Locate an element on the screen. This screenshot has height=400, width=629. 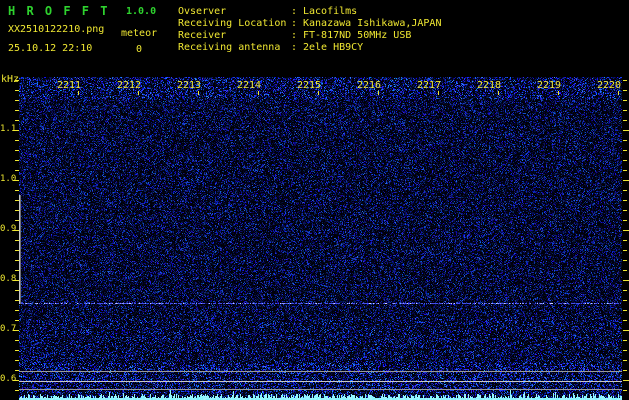
x-axis-tick-label: 2219 is located at coordinates (549, 85).